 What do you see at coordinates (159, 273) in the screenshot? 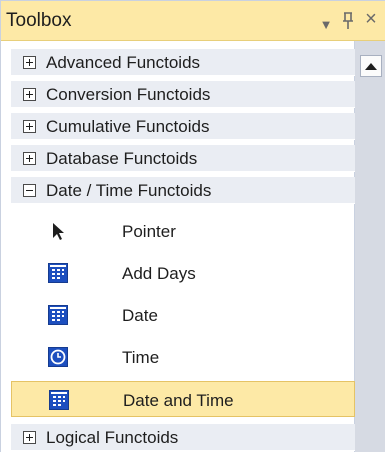
I see `tool-item-label: Add Days` at bounding box center [159, 273].